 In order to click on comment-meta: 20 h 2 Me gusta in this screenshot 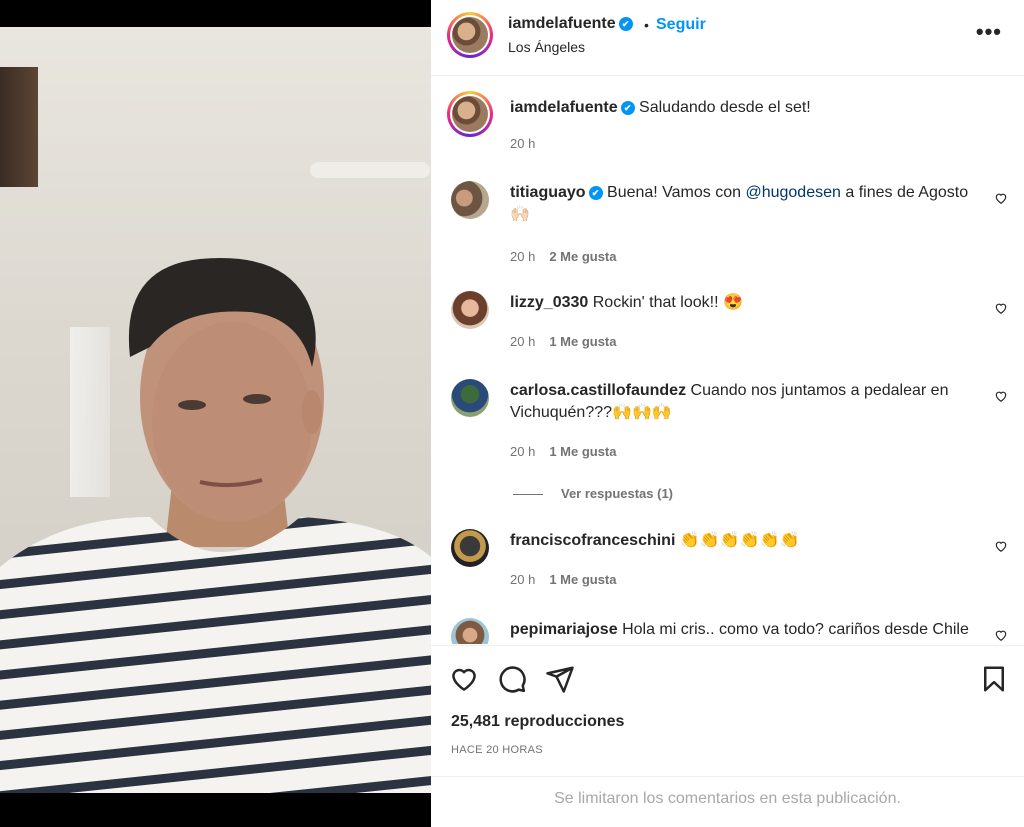, I will do `click(563, 256)`.